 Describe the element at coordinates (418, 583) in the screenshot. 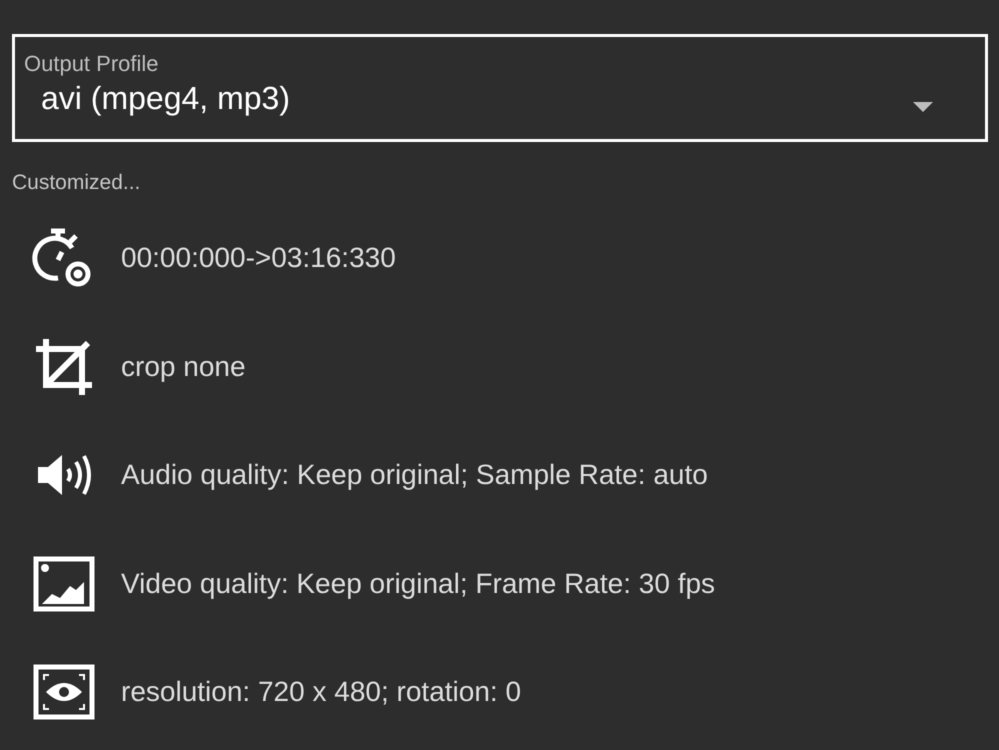

I see `setting-text: Video quality: Keep original; Frame Rate: 30 fps` at that location.